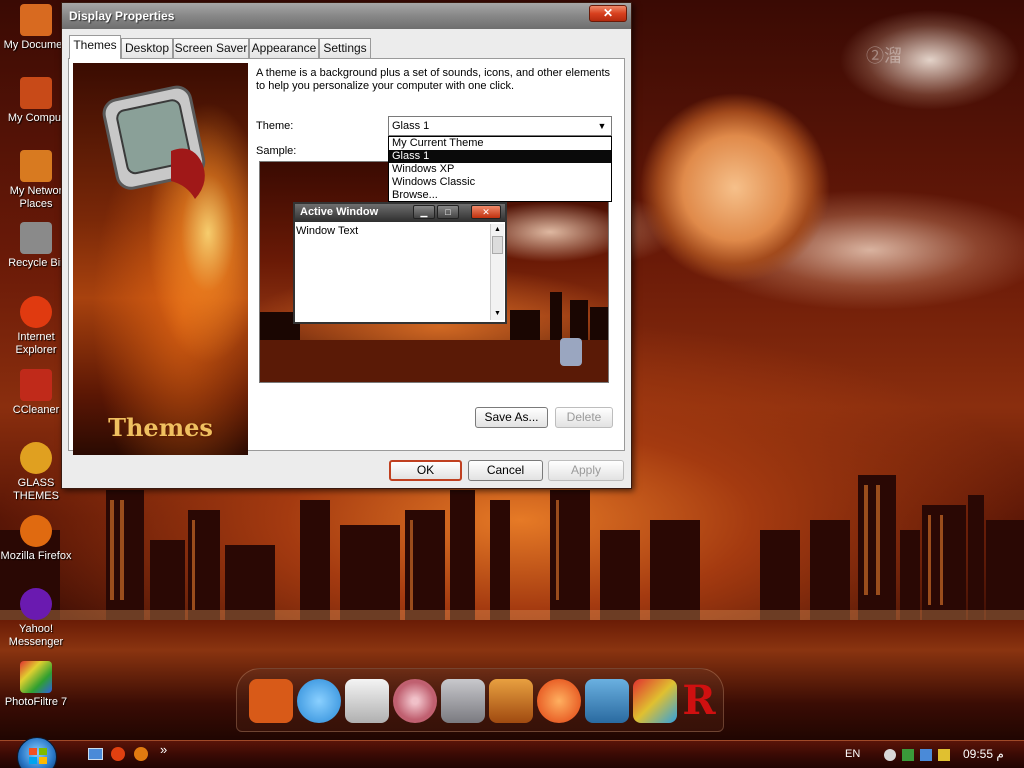 The height and width of the screenshot is (768, 1024). What do you see at coordinates (163, 749) in the screenshot?
I see `quick-launch-more-button: »` at bounding box center [163, 749].